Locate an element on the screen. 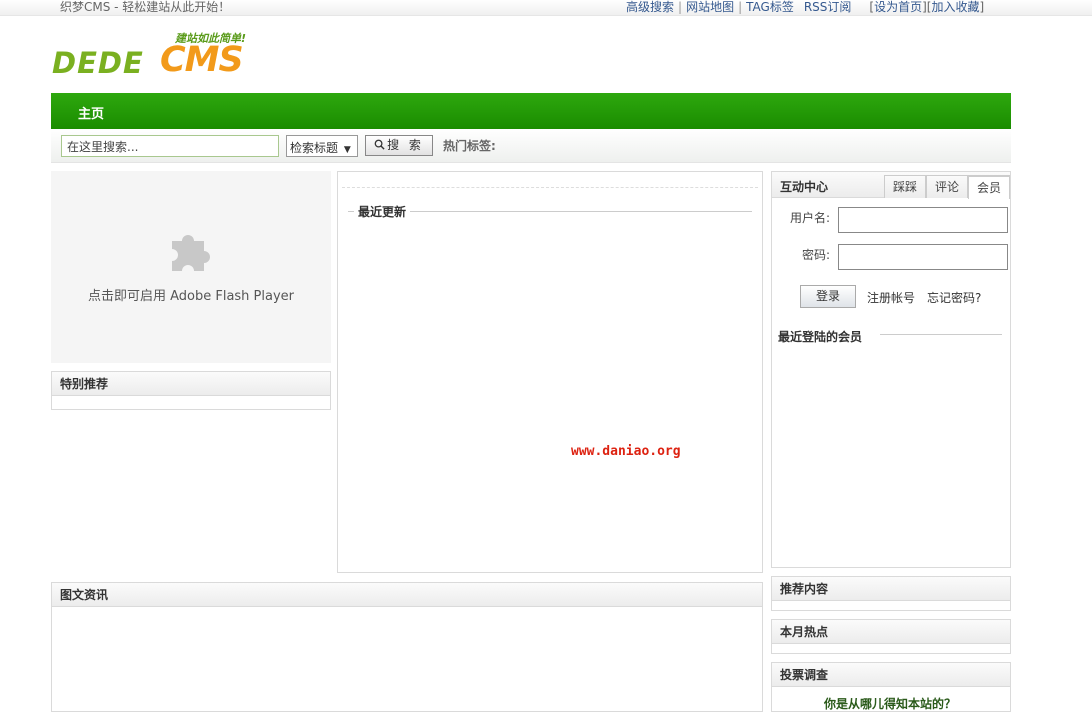  poll-title: 投票调查 is located at coordinates (891, 675).